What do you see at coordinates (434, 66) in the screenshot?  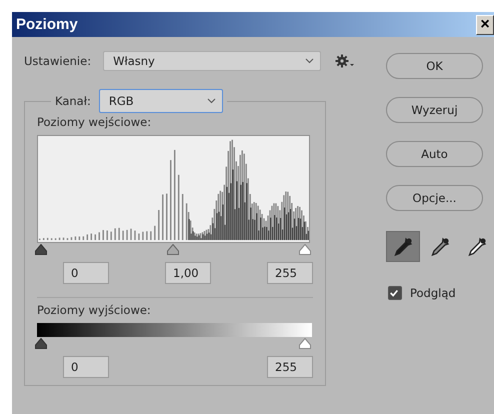 I see `dialog-button: OK` at bounding box center [434, 66].